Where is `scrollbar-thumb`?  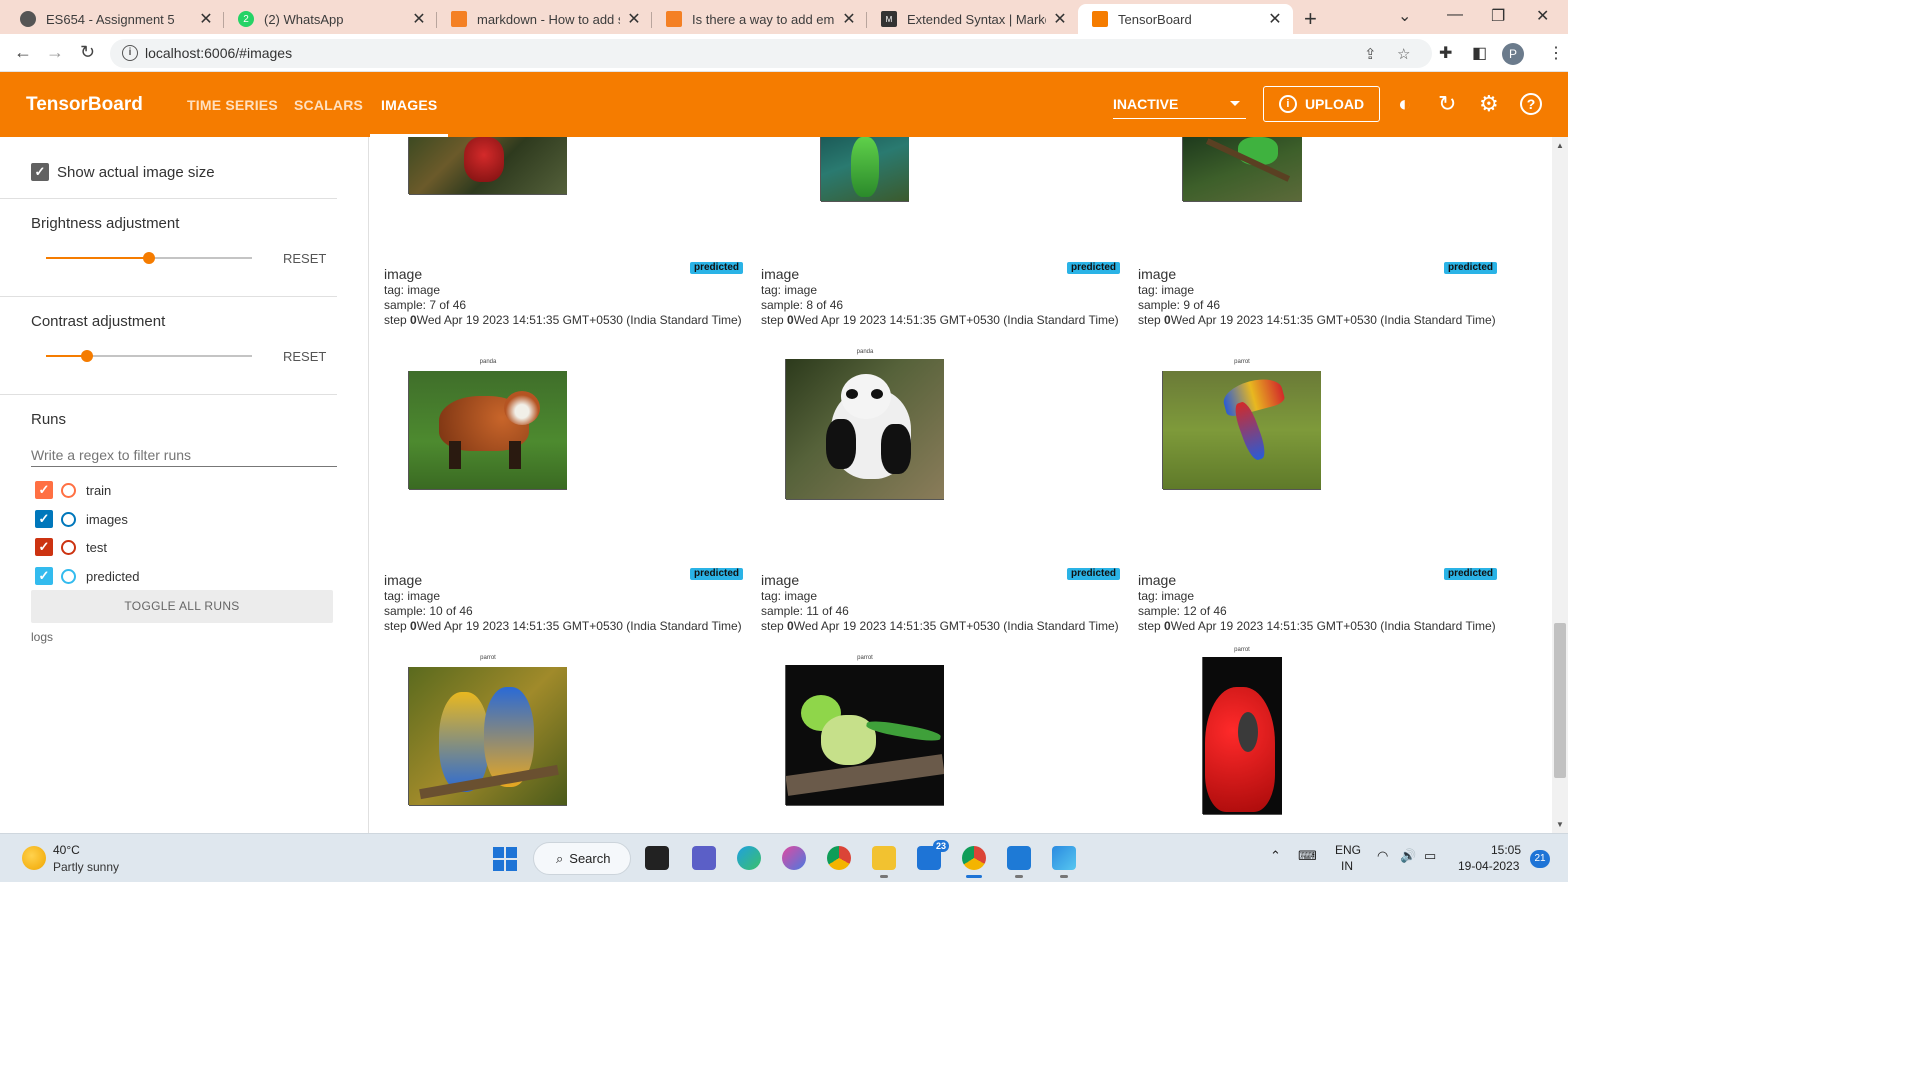
scrollbar-thumb is located at coordinates (1560, 700).